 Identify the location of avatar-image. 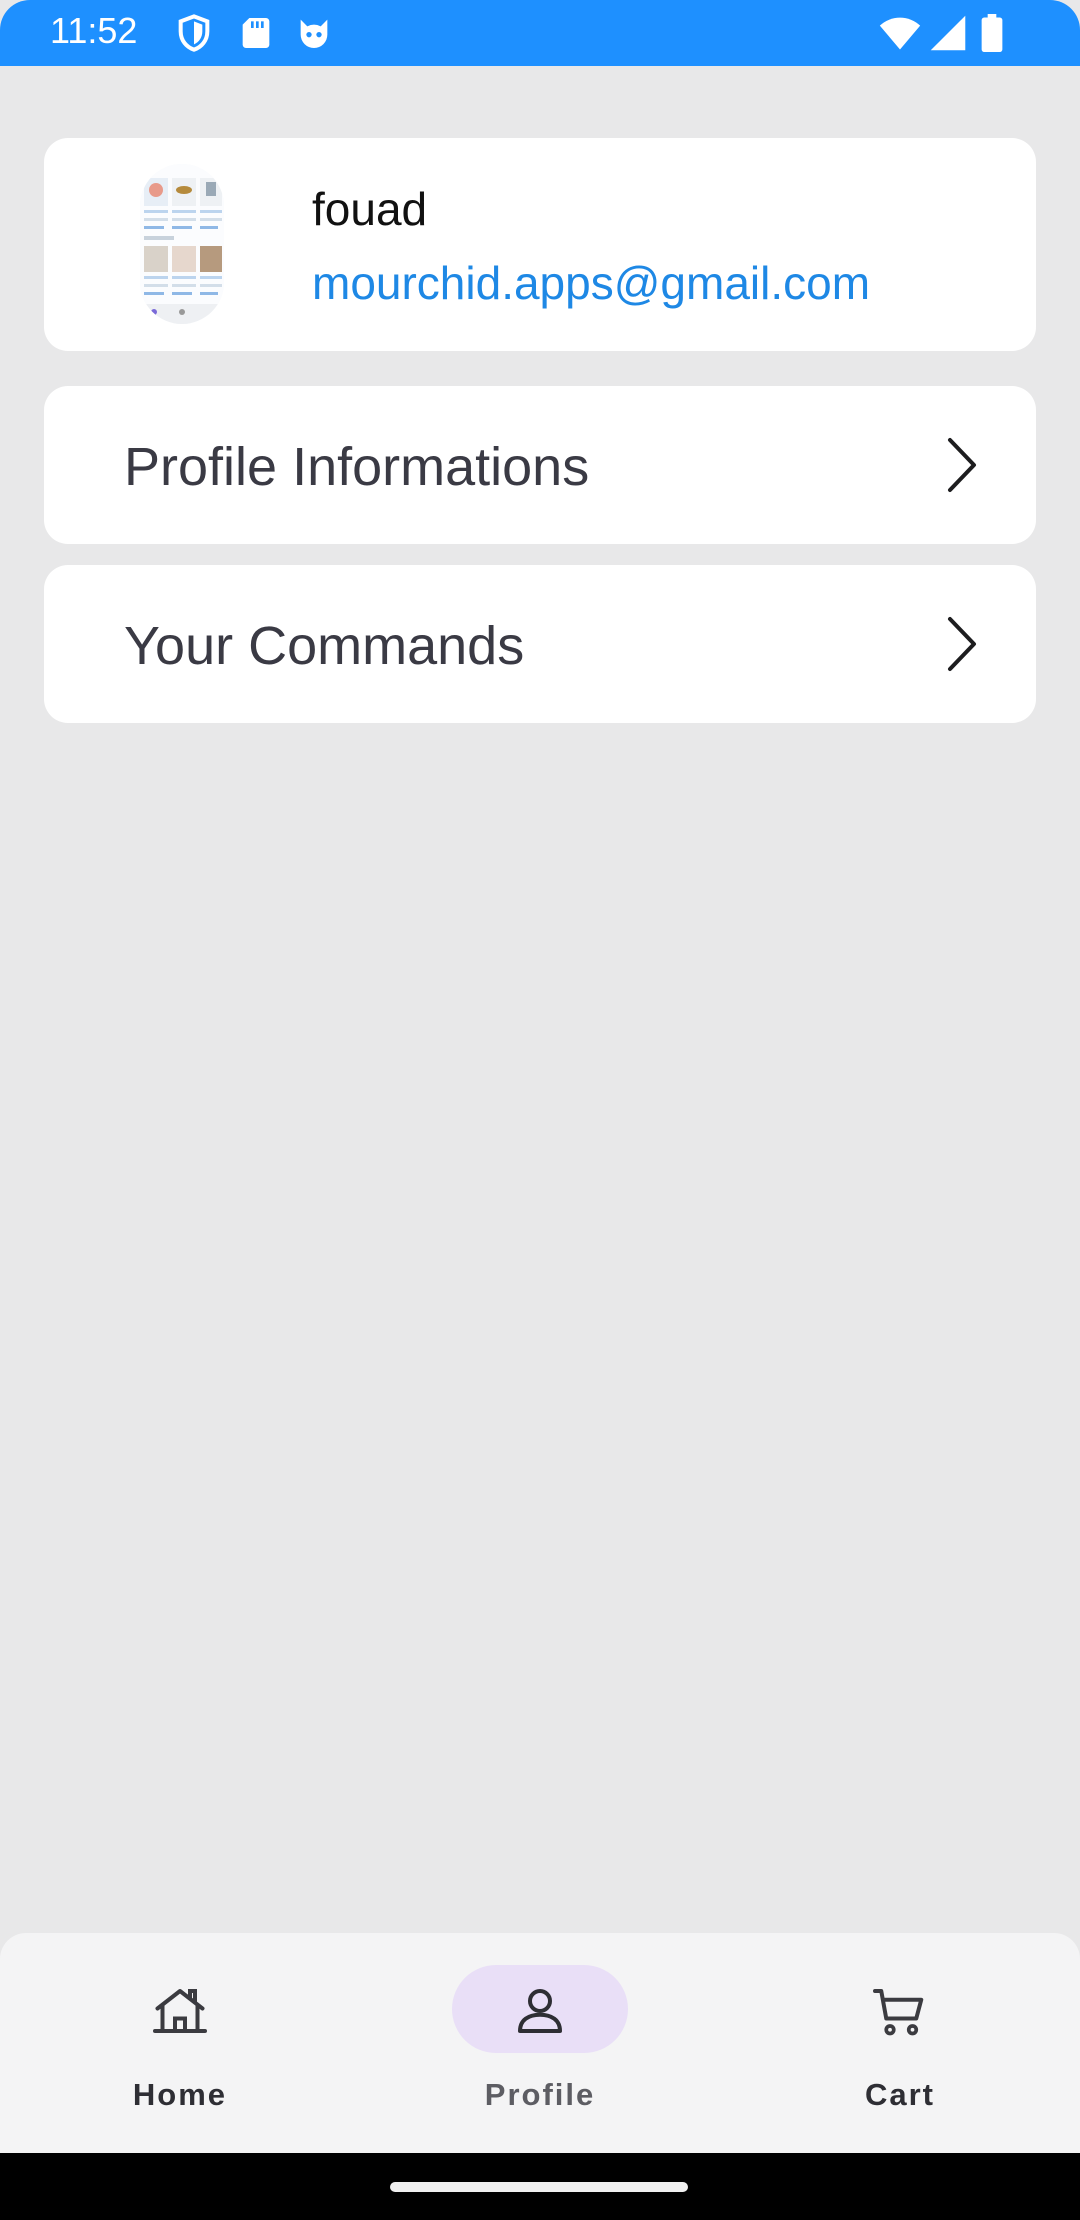
(182, 244).